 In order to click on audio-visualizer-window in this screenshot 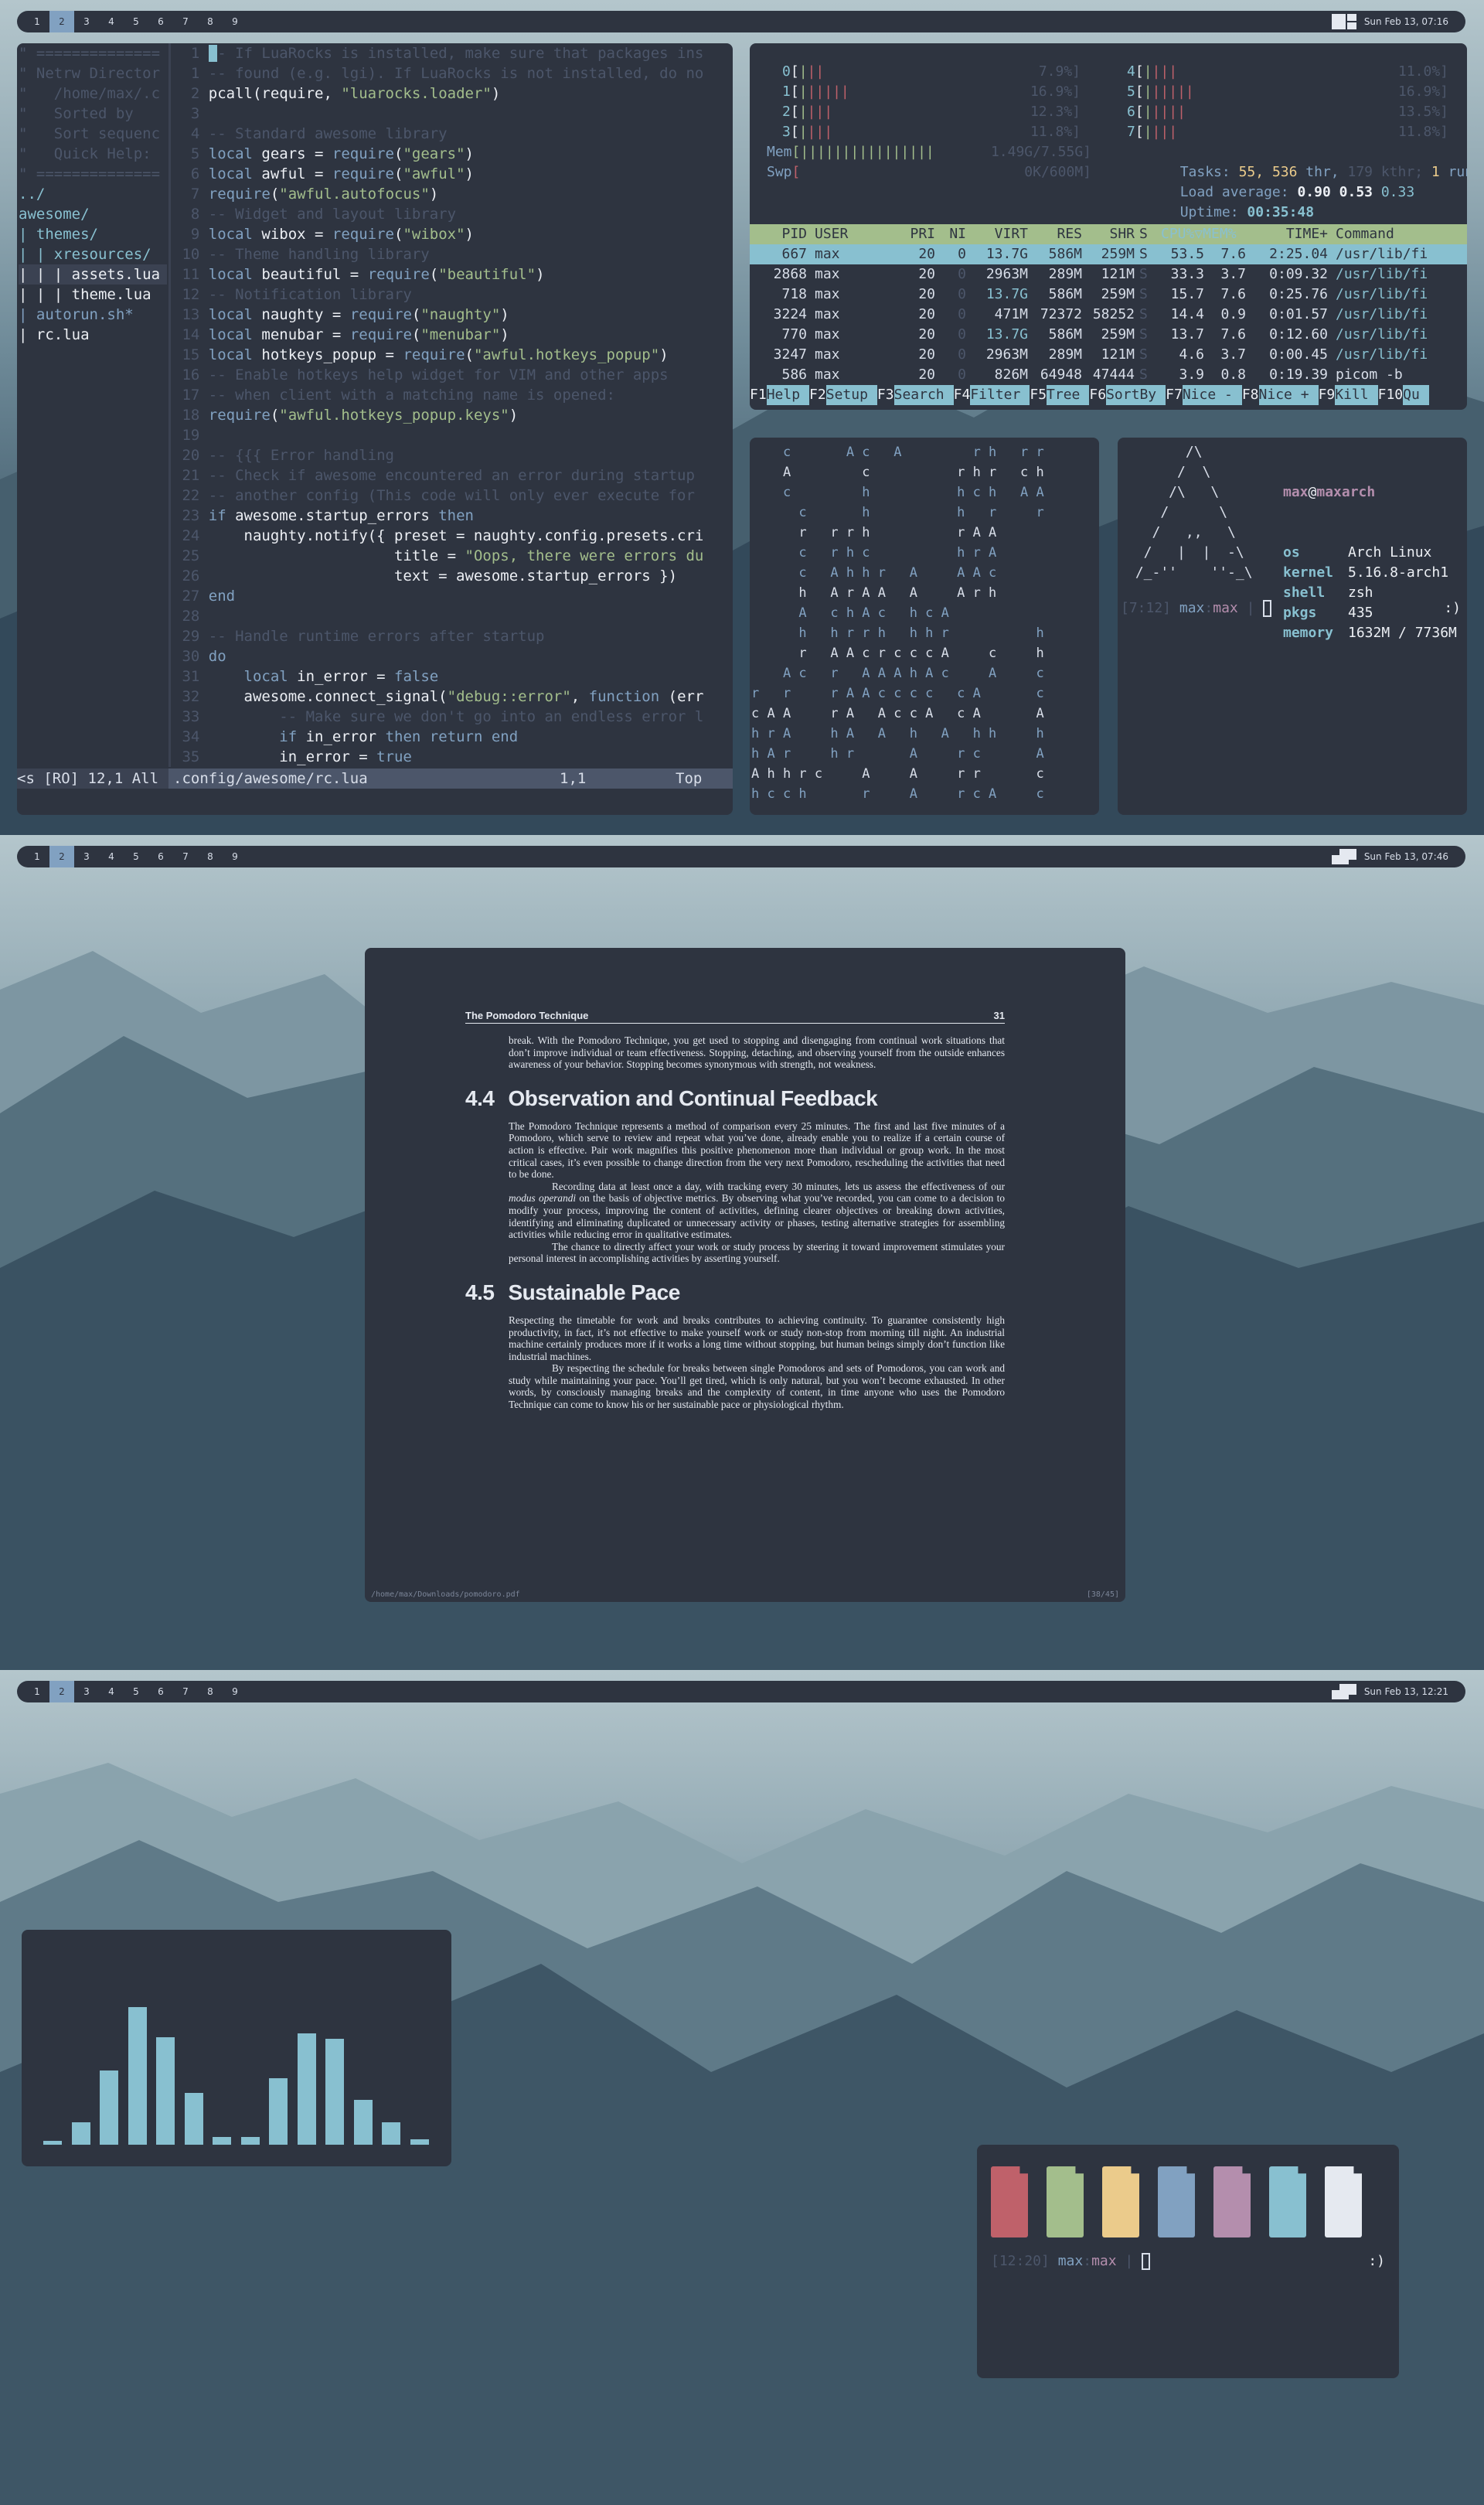, I will do `click(236, 2048)`.